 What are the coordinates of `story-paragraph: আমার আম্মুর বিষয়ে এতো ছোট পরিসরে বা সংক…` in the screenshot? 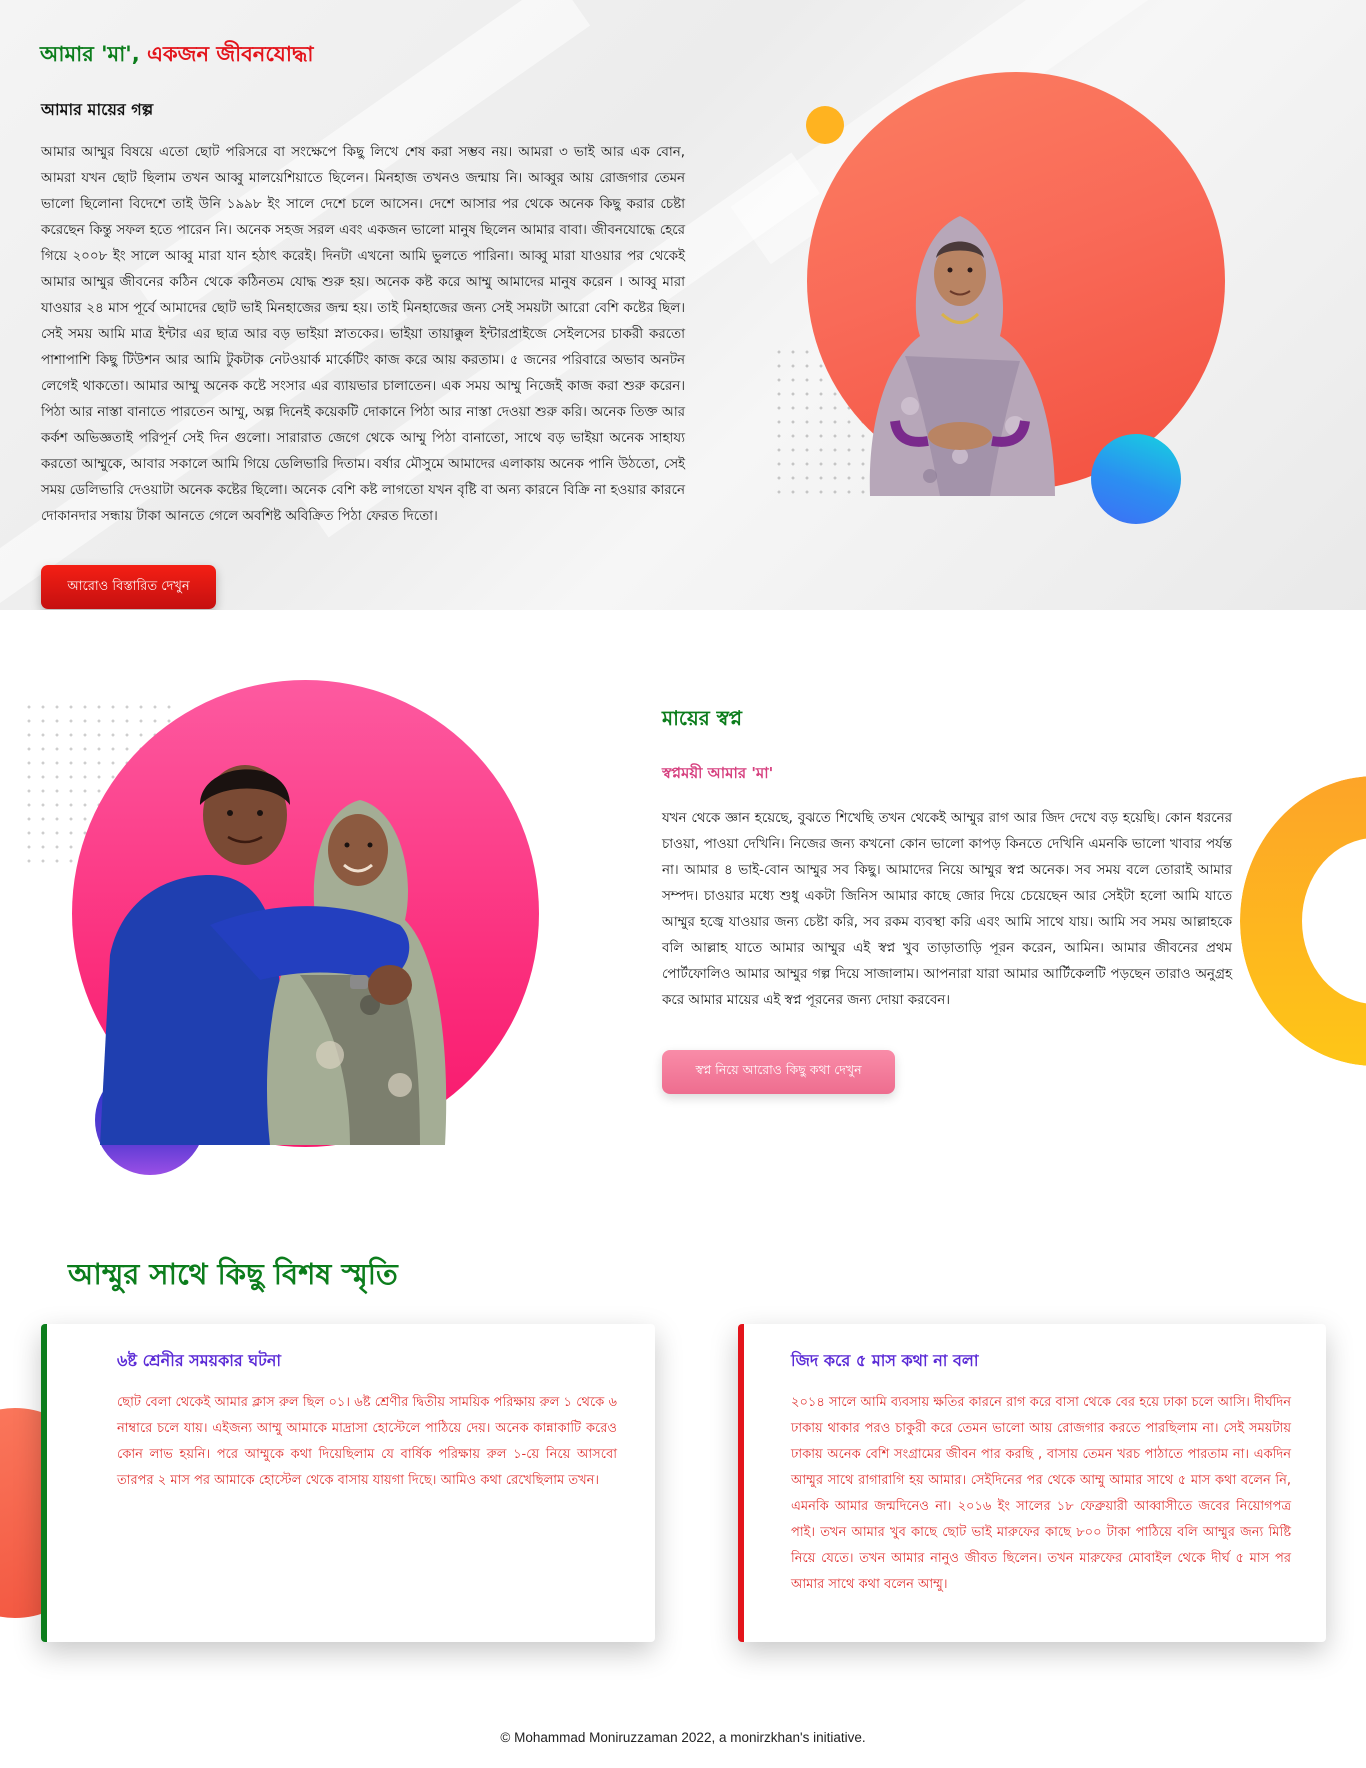 It's located at (363, 334).